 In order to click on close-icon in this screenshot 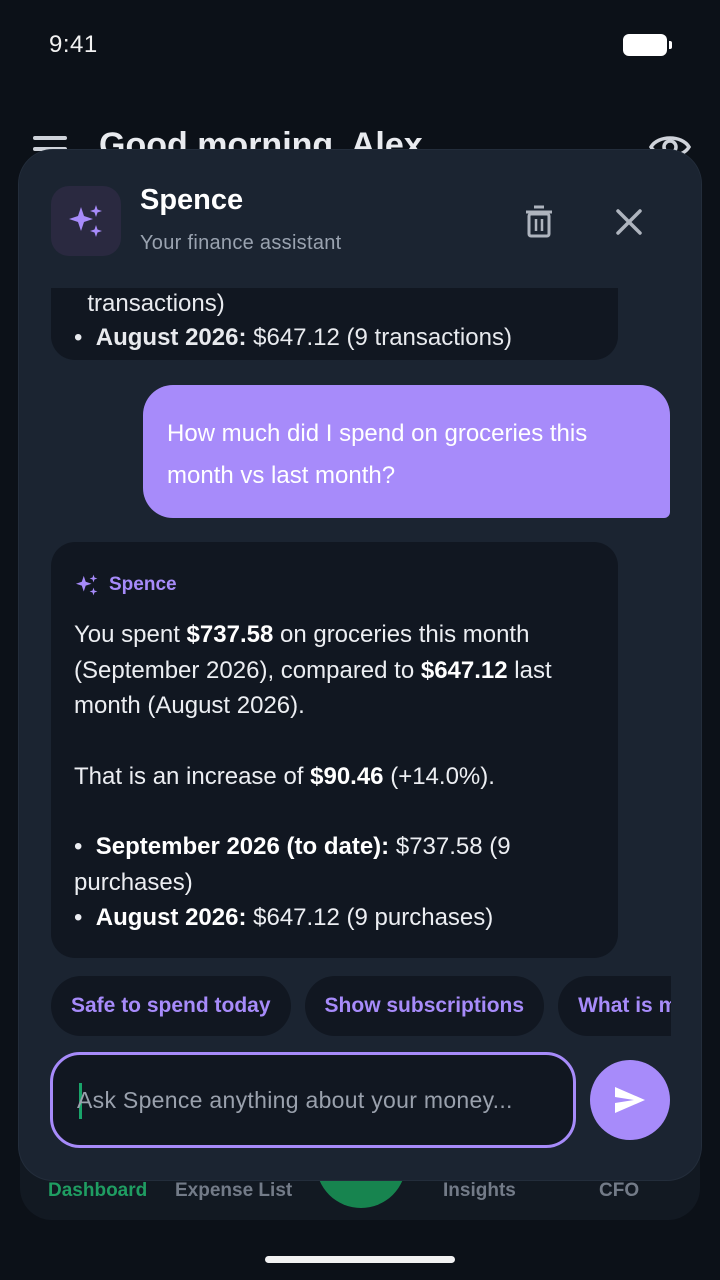, I will do `click(629, 222)`.